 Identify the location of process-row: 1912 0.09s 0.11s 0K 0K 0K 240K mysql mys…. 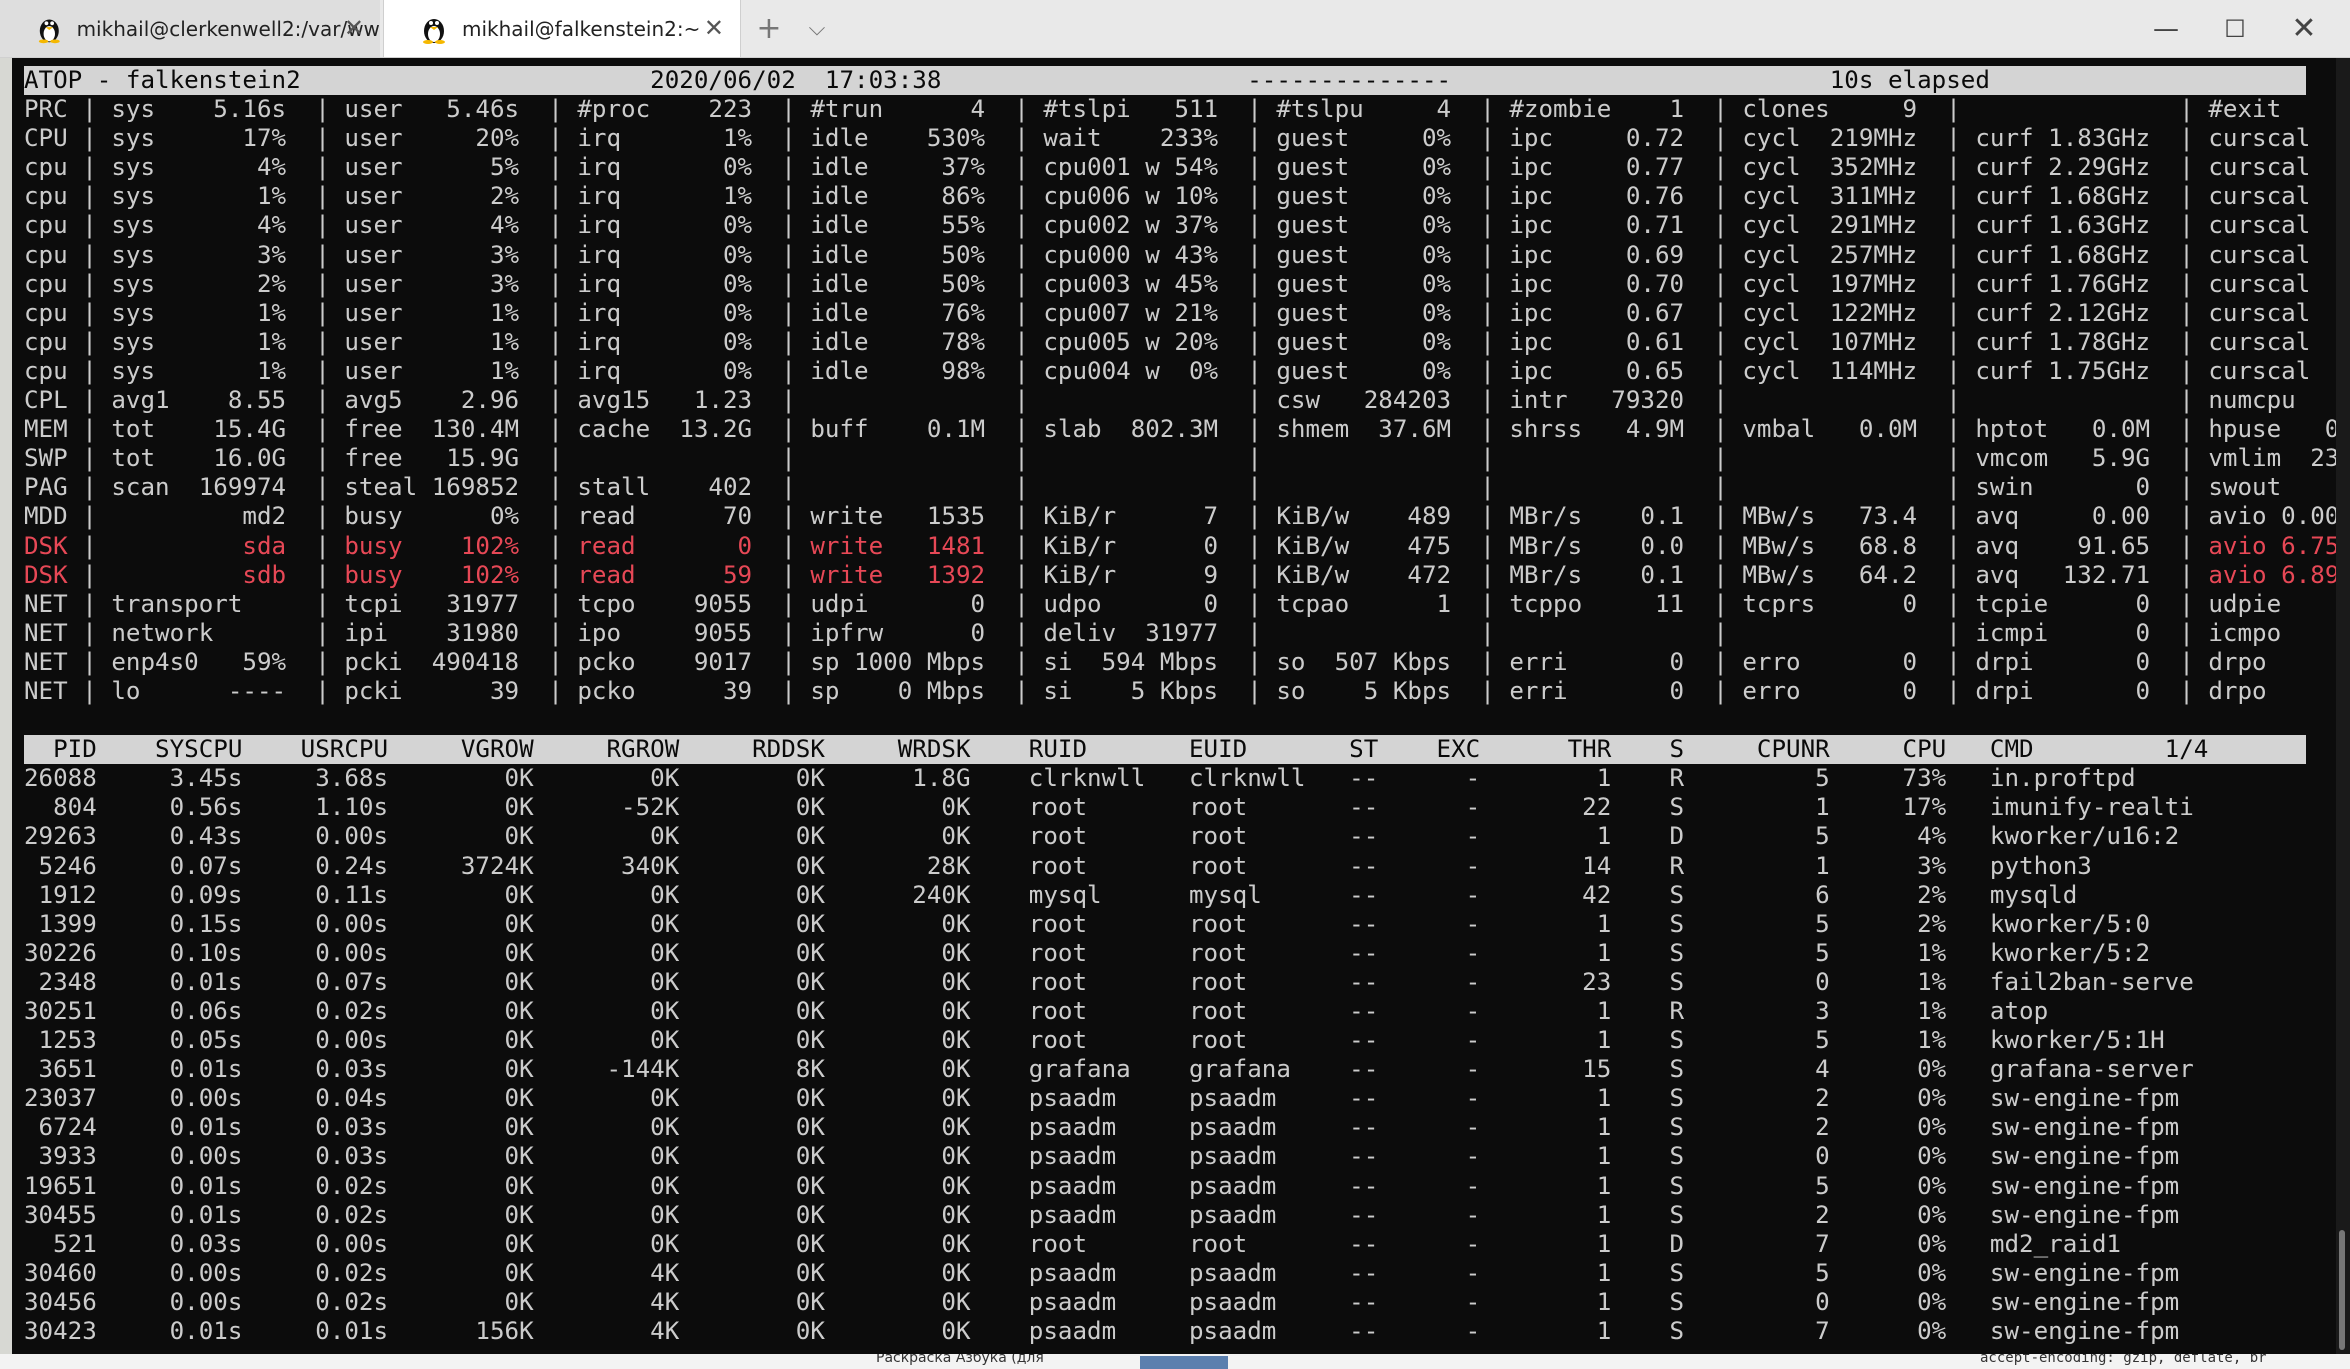
(1051, 894).